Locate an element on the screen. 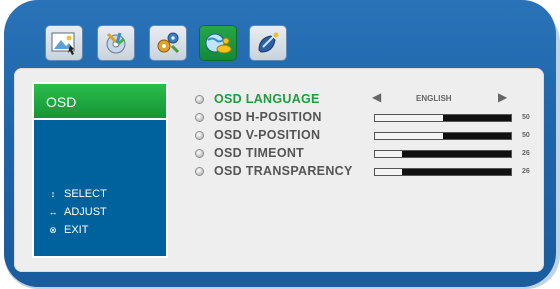  osd-icon is located at coordinates (218, 43).